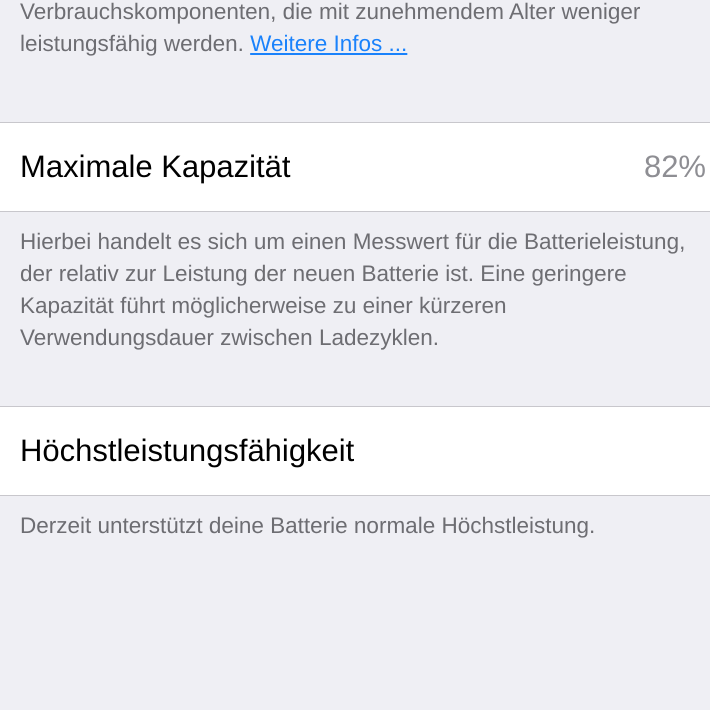 The image size is (710, 710). I want to click on row-label: Höchstleistungsfähigkeit, so click(187, 451).